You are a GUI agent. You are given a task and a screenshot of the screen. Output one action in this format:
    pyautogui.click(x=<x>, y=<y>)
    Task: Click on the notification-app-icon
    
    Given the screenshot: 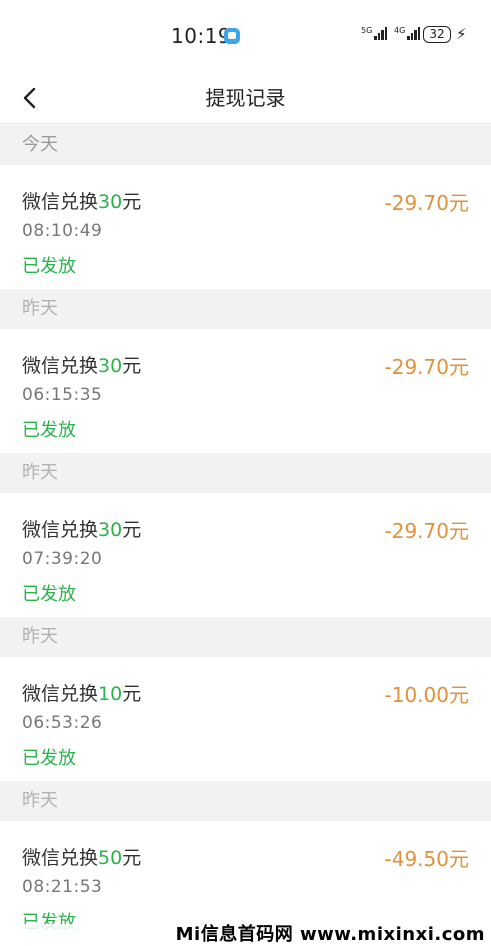 What is the action you would take?
    pyautogui.click(x=232, y=36)
    